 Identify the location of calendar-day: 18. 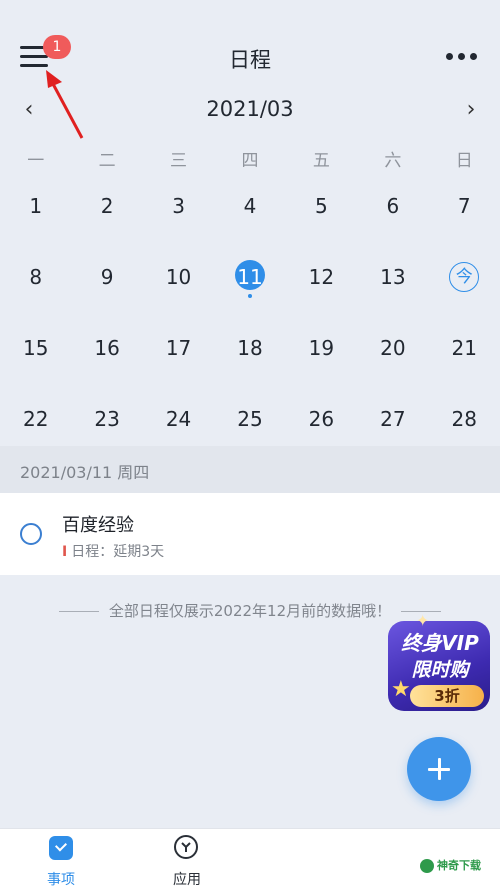
(249, 348).